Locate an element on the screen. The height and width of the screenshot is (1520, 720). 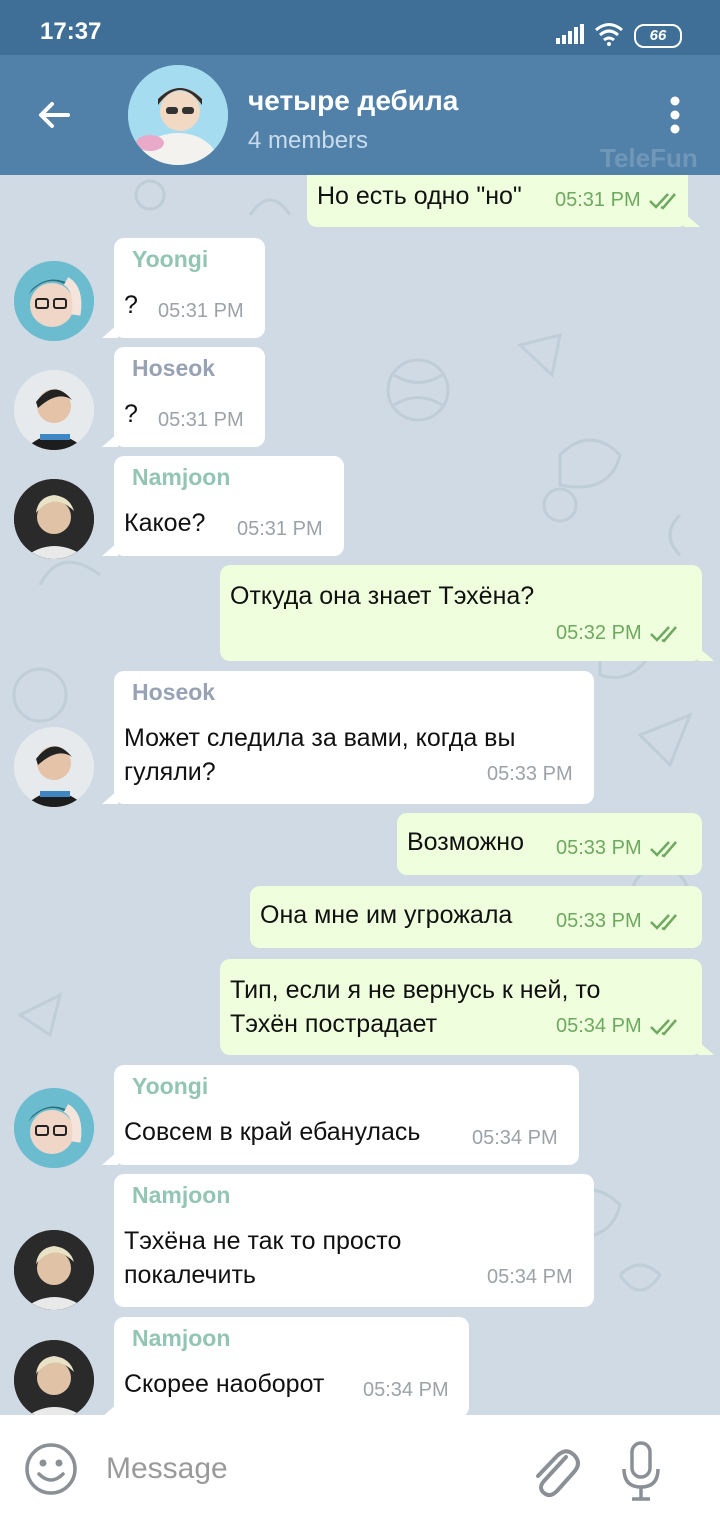
message-text: Но есть одно "но" is located at coordinates (419, 196).